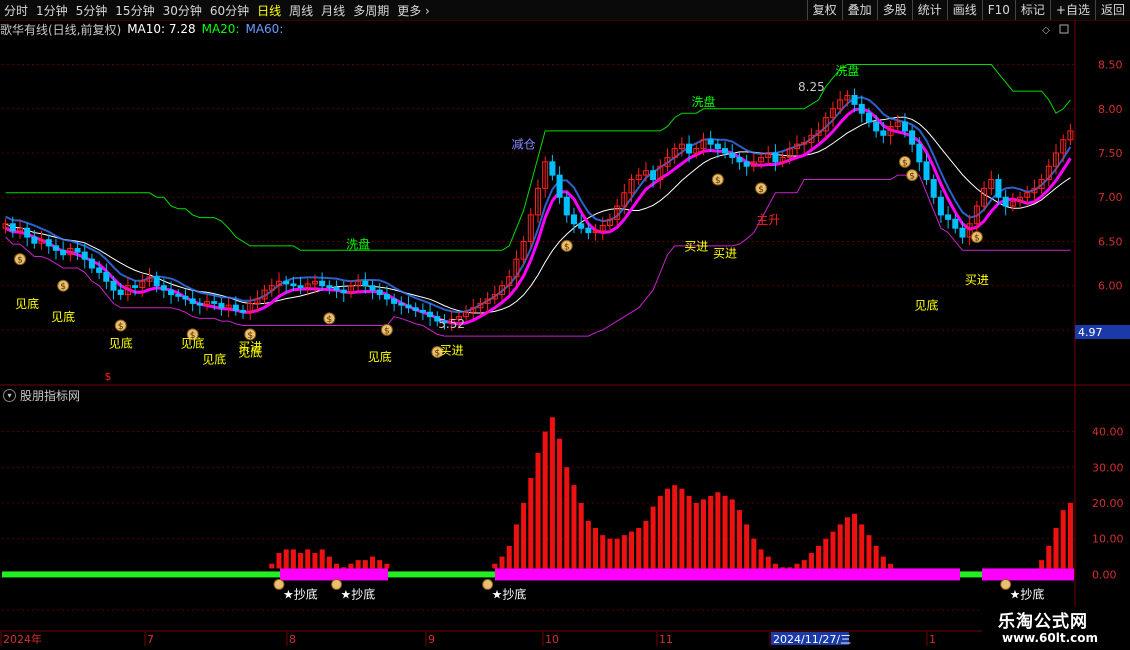 Image resolution: width=1130 pixels, height=650 pixels. Describe the element at coordinates (431, 639) in the screenshot. I see `xaxis-label: 9` at that location.